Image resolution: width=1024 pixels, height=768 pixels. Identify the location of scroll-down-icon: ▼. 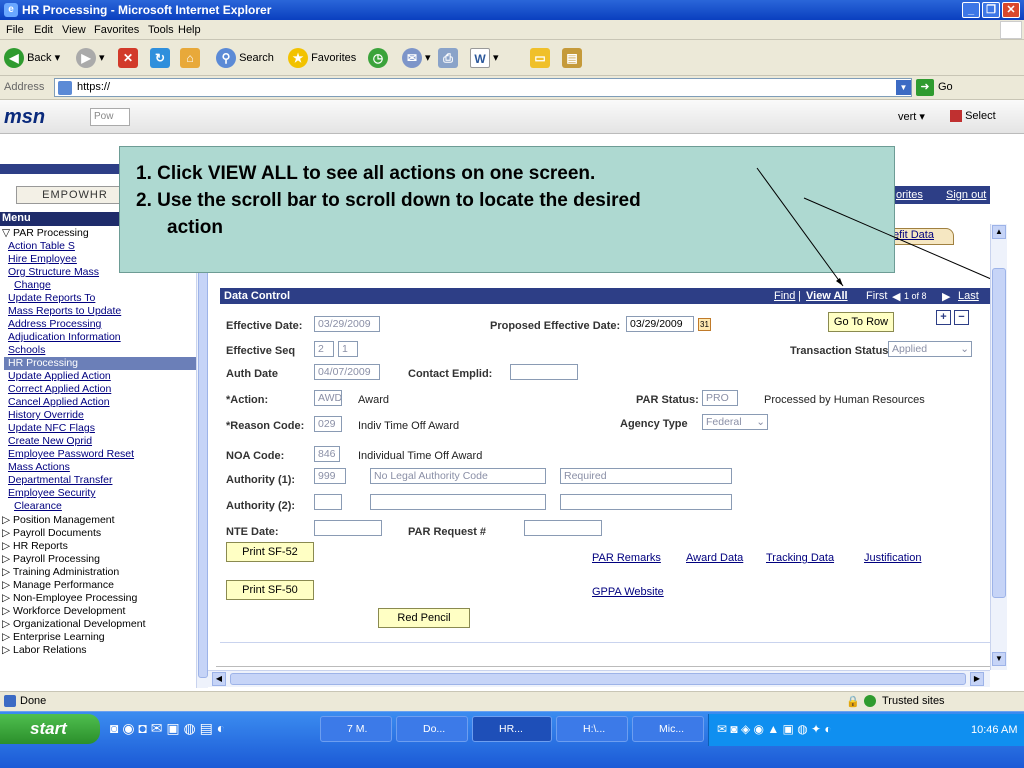
(999, 659).